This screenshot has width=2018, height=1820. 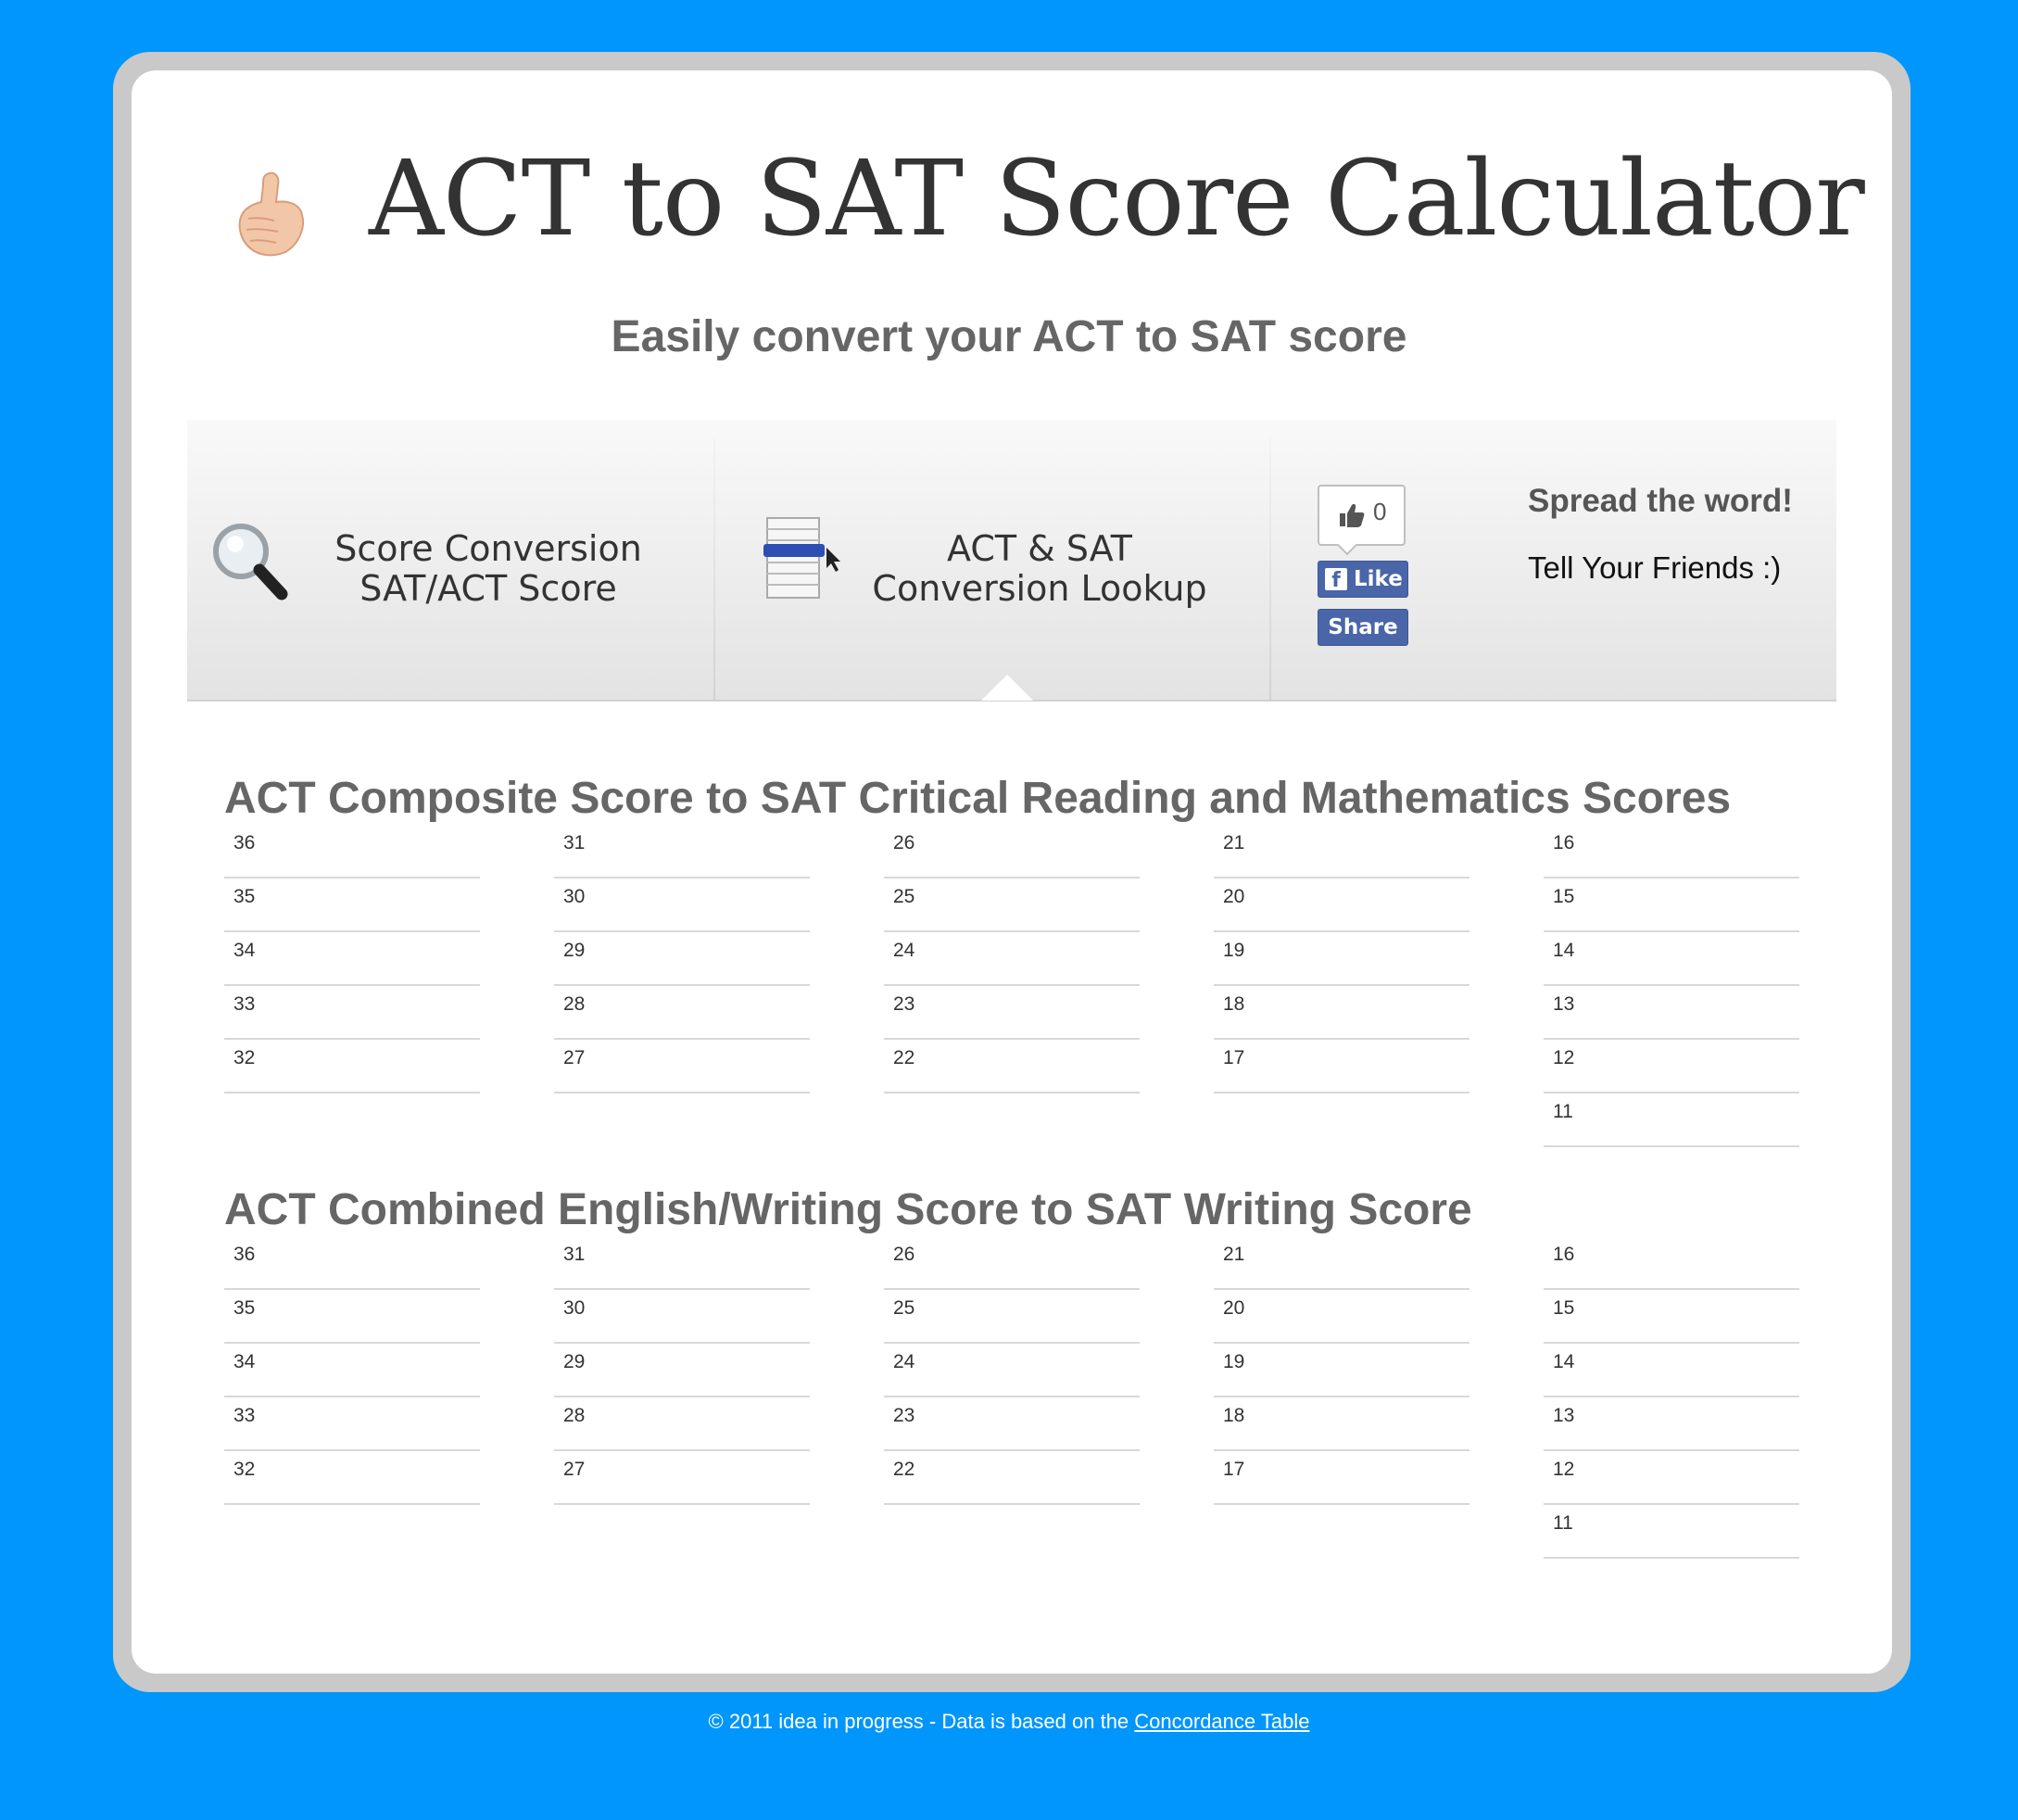 I want to click on facebook-share-button: Share, so click(x=1363, y=627).